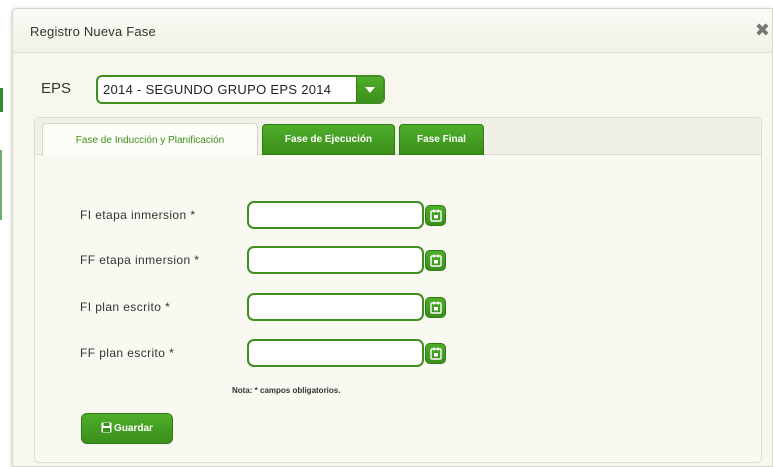 The height and width of the screenshot is (467, 773). Describe the element at coordinates (93, 31) in the screenshot. I see `dialog-title: Registro Nueva Fase` at that location.